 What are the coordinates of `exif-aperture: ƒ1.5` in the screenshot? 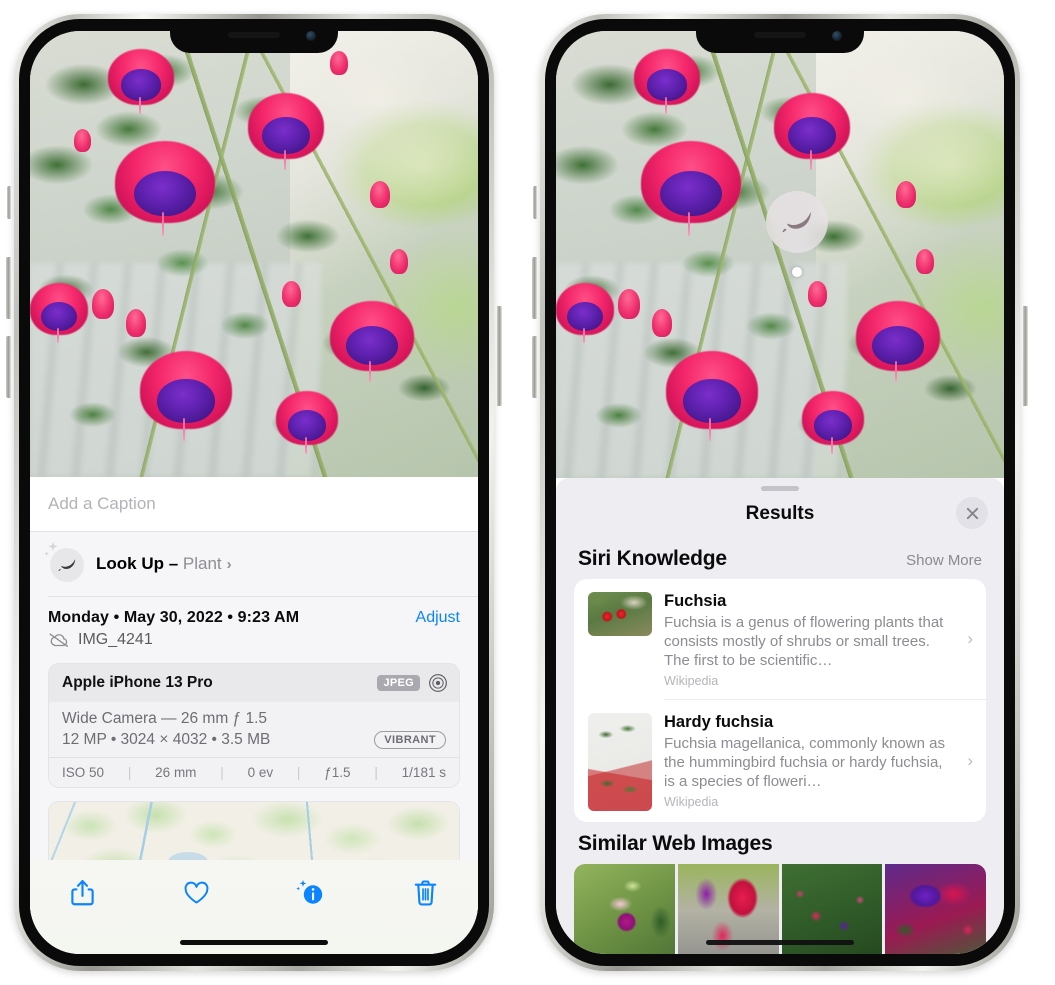 It's located at (337, 772).